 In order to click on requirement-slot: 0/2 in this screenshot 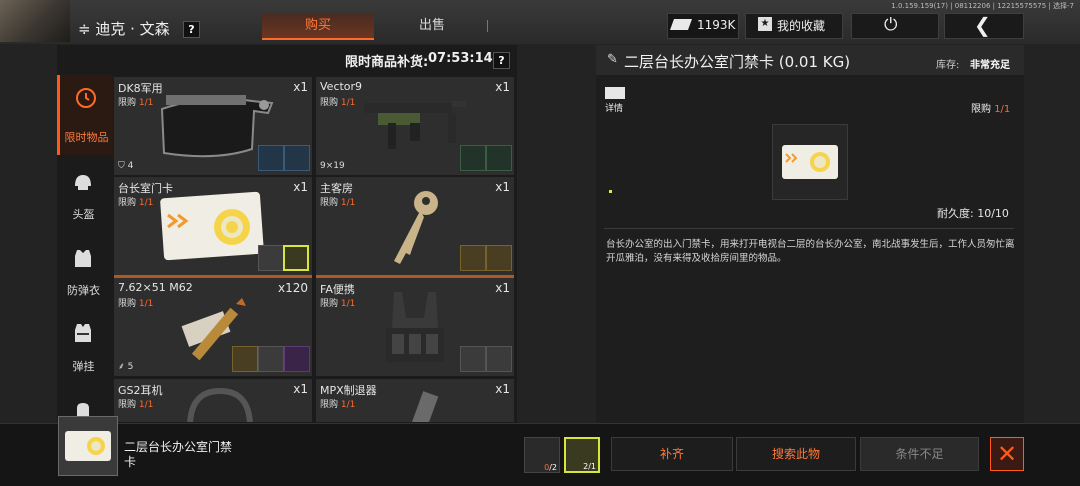, I will do `click(542, 455)`.